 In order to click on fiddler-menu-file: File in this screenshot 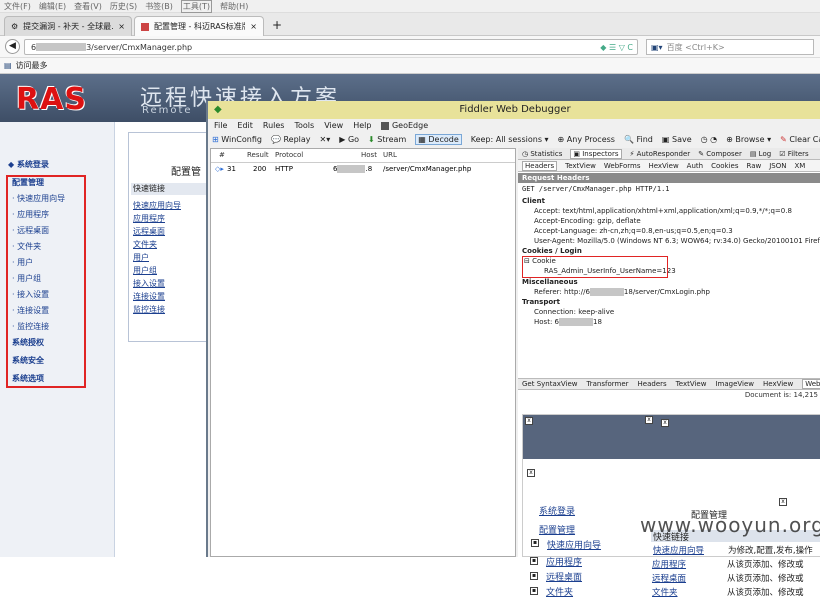, I will do `click(220, 125)`.